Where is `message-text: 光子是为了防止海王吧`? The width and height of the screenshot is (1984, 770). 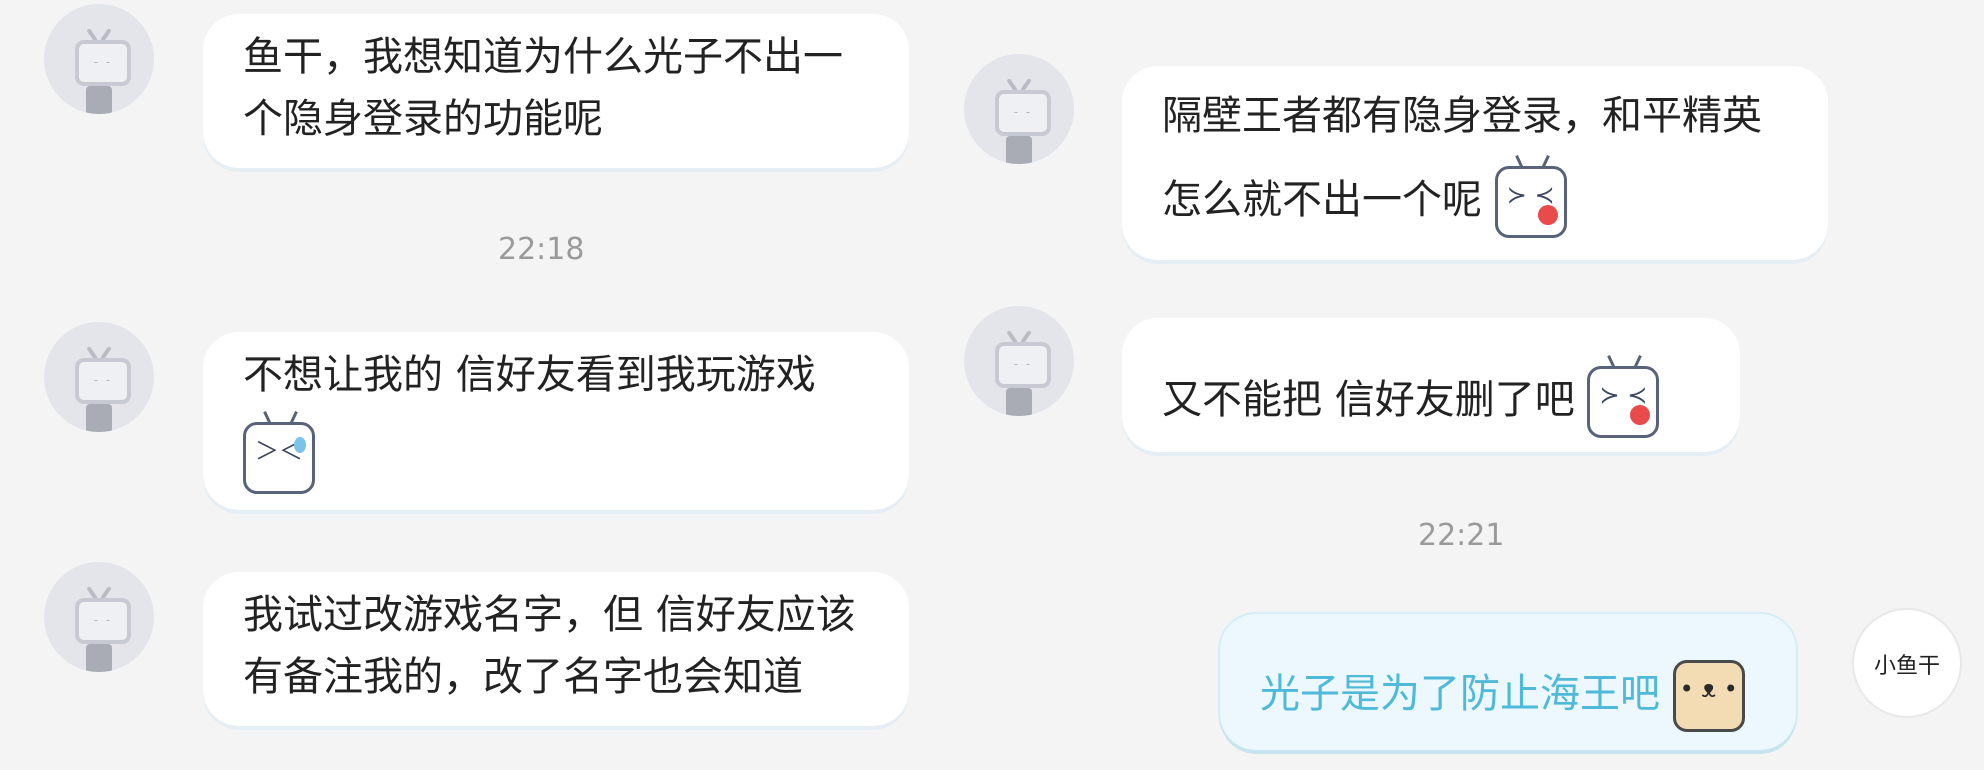
message-text: 光子是为了防止海王吧 is located at coordinates (1460, 694).